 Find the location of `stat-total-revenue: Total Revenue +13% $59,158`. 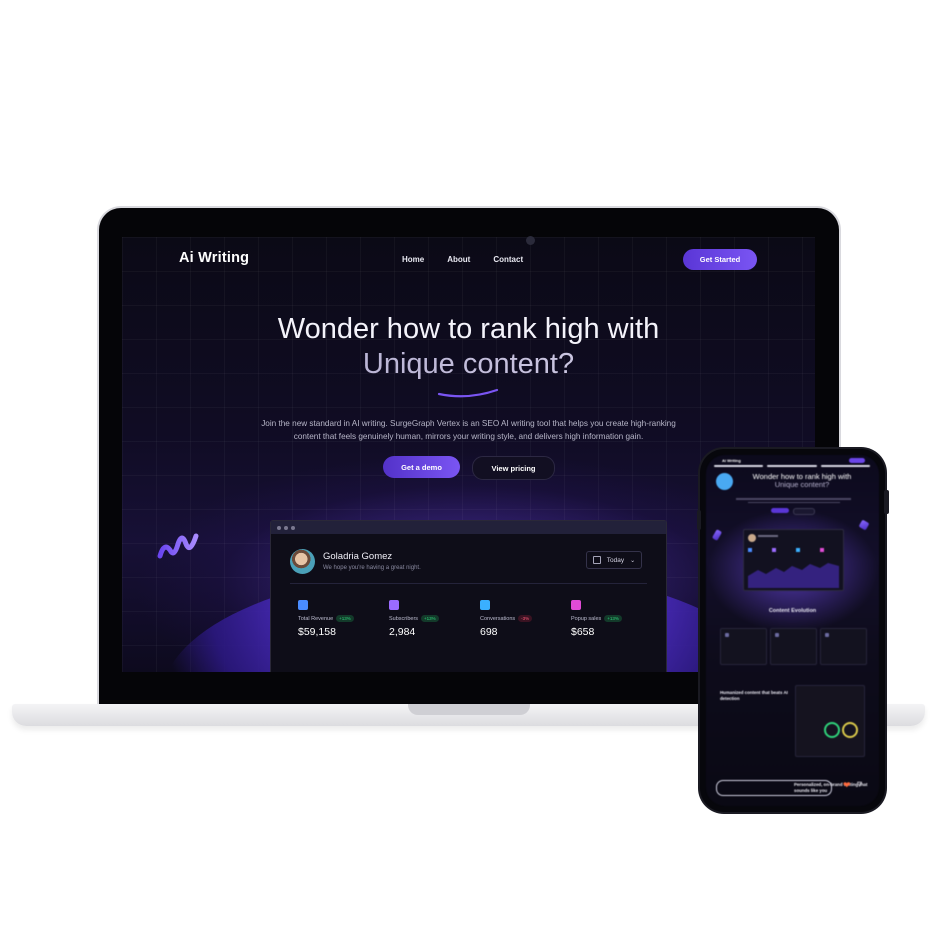

stat-total-revenue: Total Revenue +13% $59,158 is located at coordinates (338, 619).